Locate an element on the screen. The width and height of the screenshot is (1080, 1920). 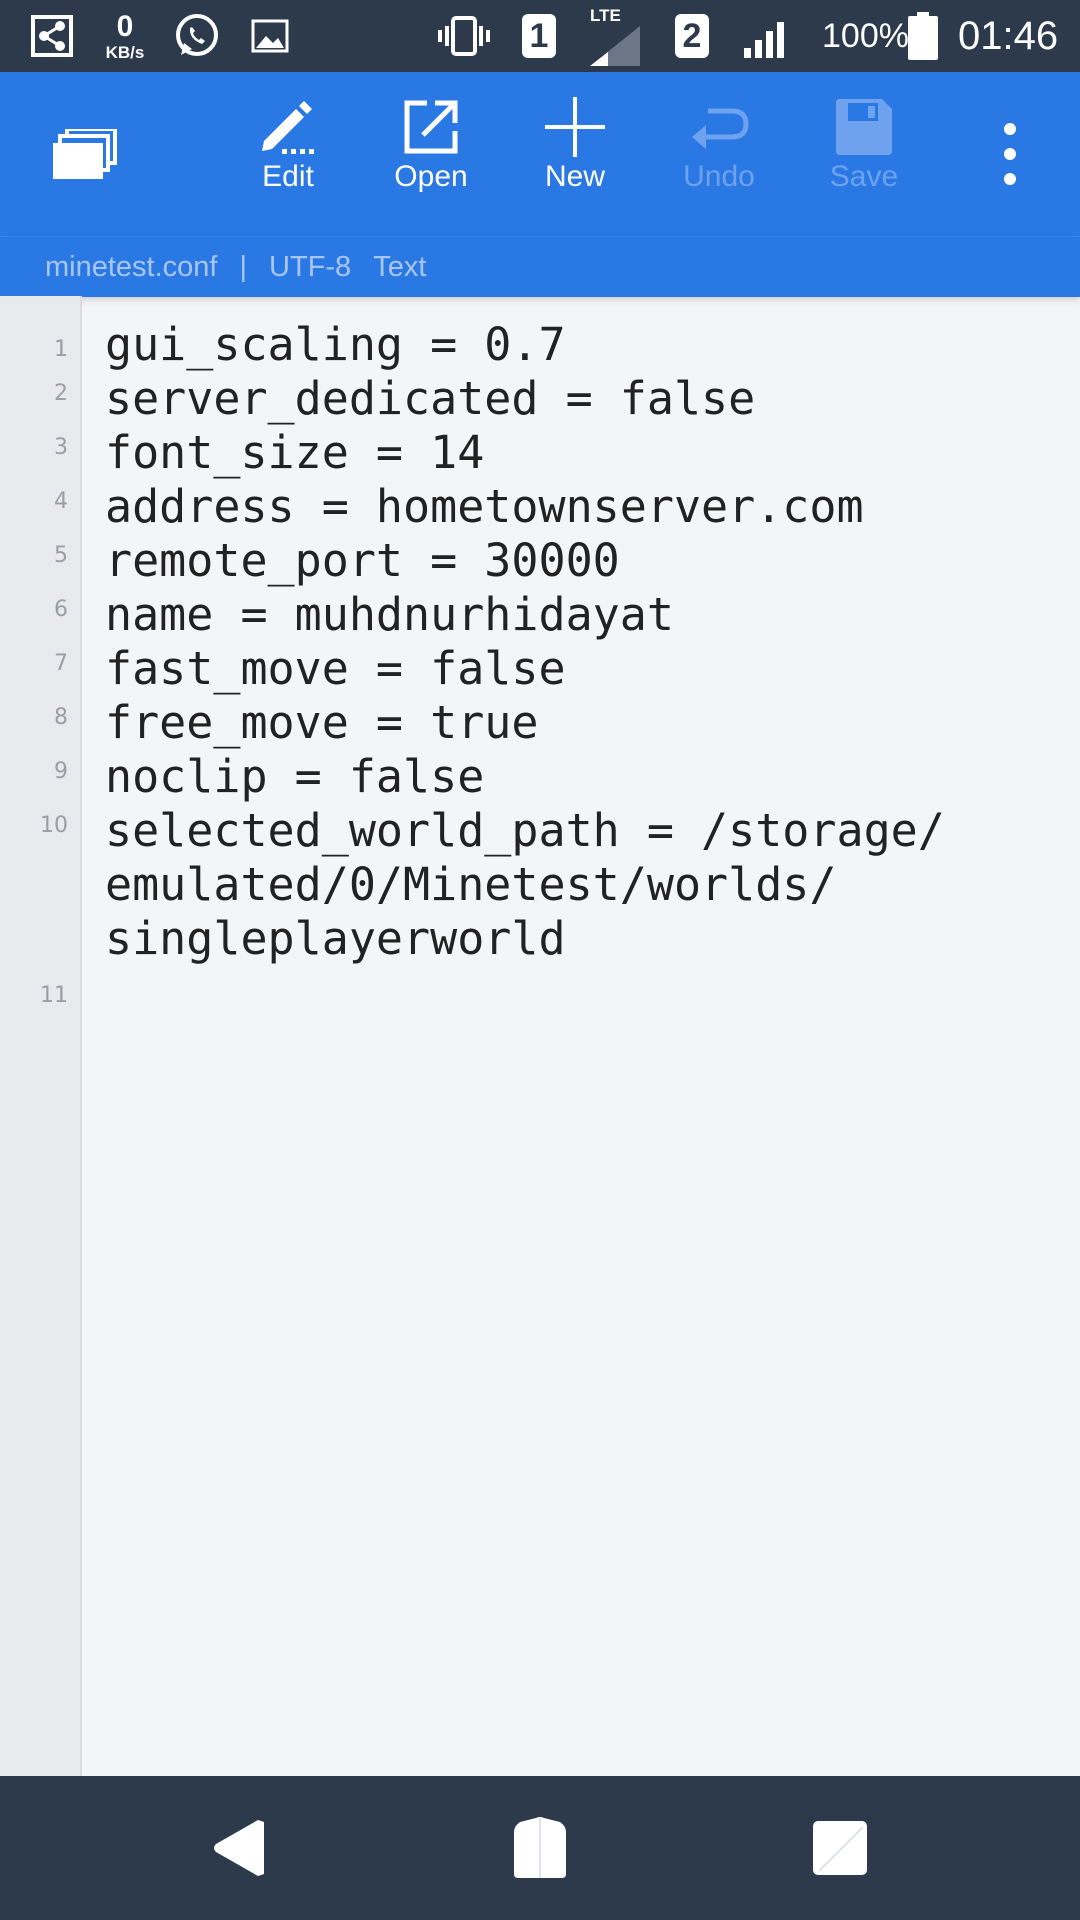
edit-label: Edit is located at coordinates (288, 176).